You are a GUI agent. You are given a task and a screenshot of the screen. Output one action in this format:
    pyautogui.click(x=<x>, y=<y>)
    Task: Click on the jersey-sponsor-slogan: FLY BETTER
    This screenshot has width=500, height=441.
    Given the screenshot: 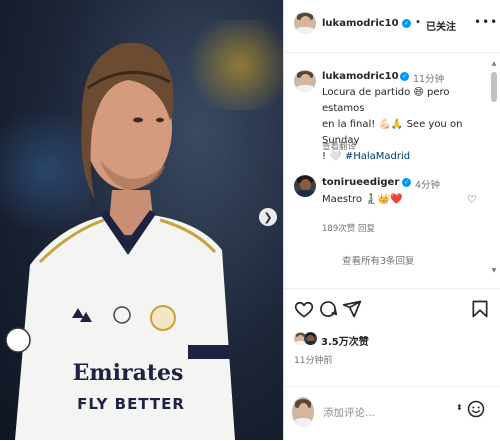 What is the action you would take?
    pyautogui.click(x=131, y=404)
    